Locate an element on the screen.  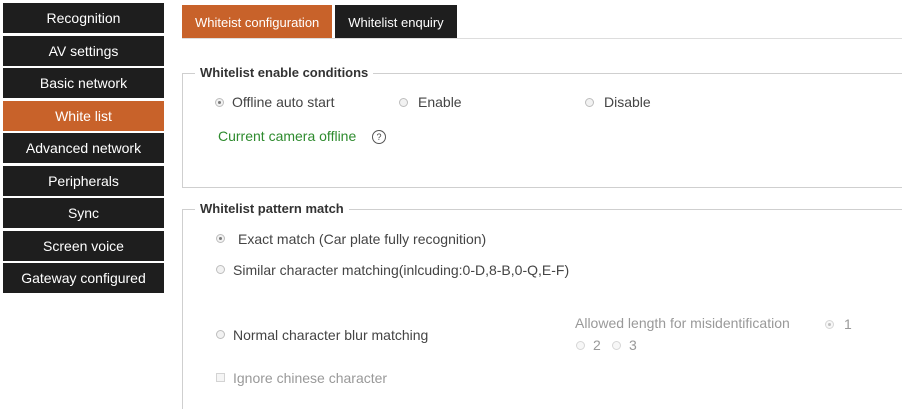
allowed-length-2-radio is located at coordinates (580, 345).